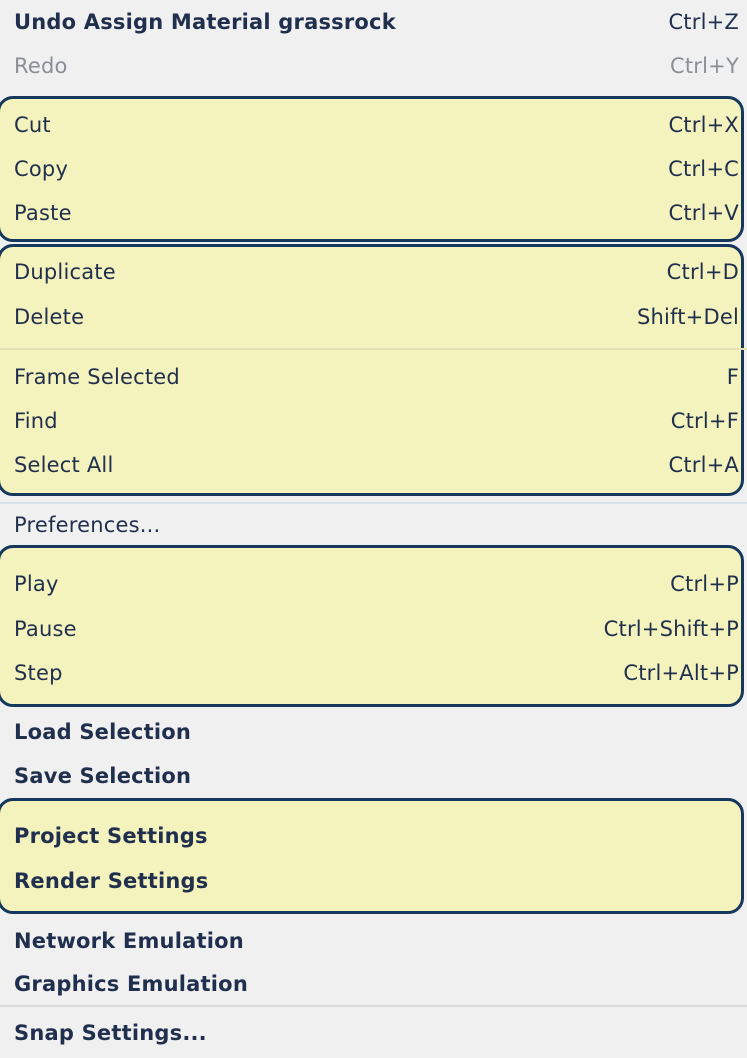  What do you see at coordinates (703, 465) in the screenshot?
I see `menu-item-shortcut: Ctrl+A` at bounding box center [703, 465].